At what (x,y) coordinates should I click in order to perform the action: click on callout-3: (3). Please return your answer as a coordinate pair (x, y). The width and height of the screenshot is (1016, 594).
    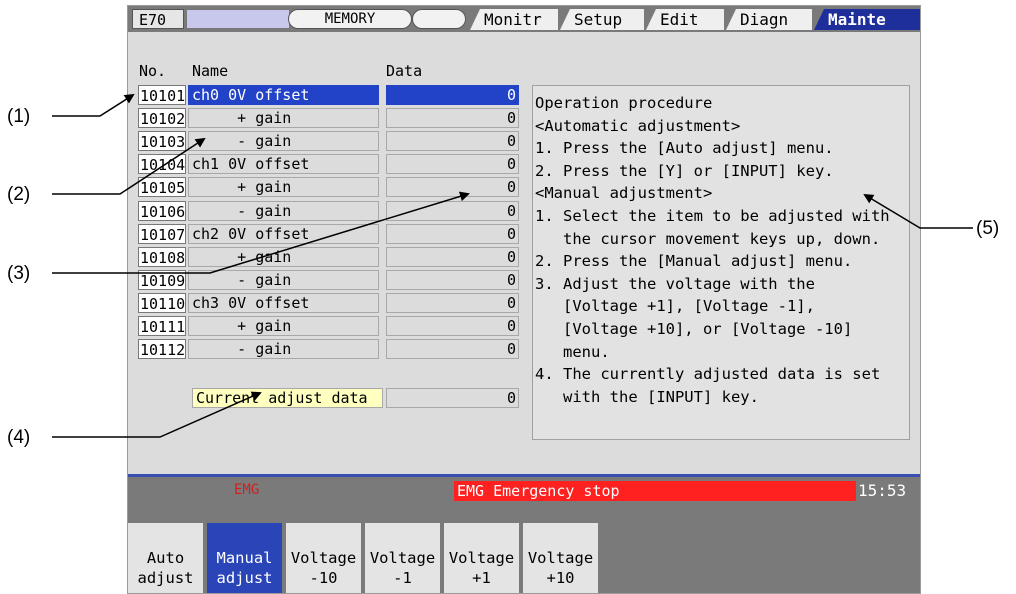
    Looking at the image, I should click on (19, 273).